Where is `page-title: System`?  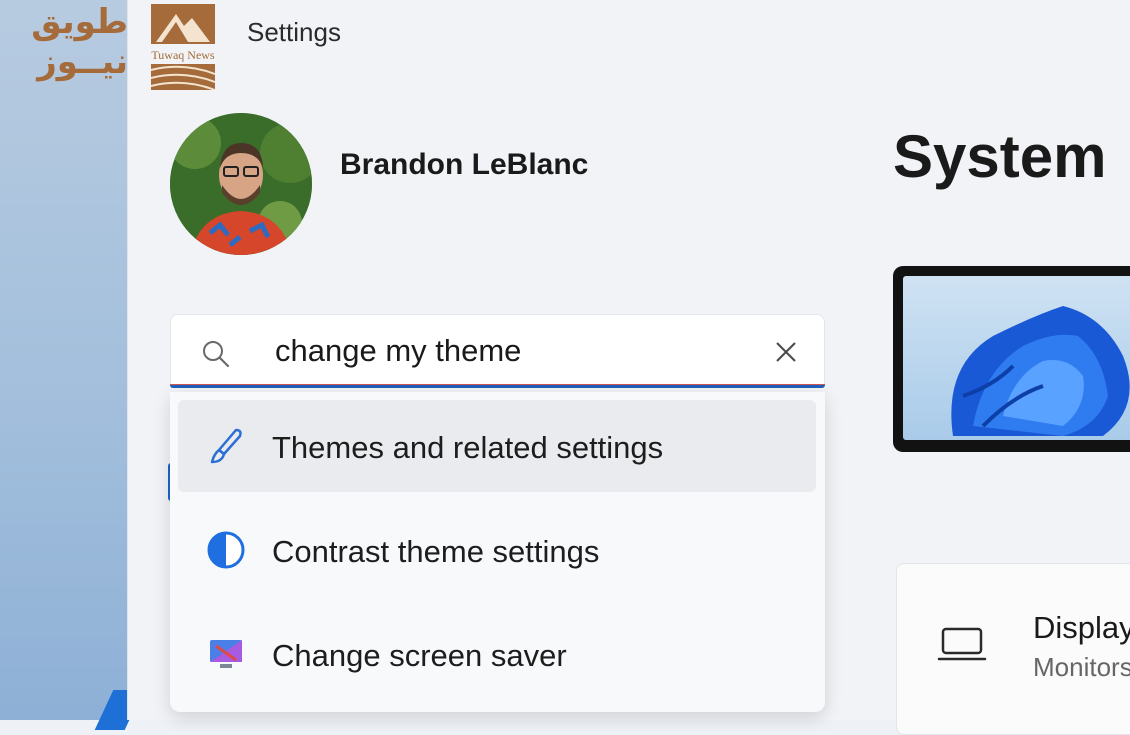 page-title: System is located at coordinates (1000, 156).